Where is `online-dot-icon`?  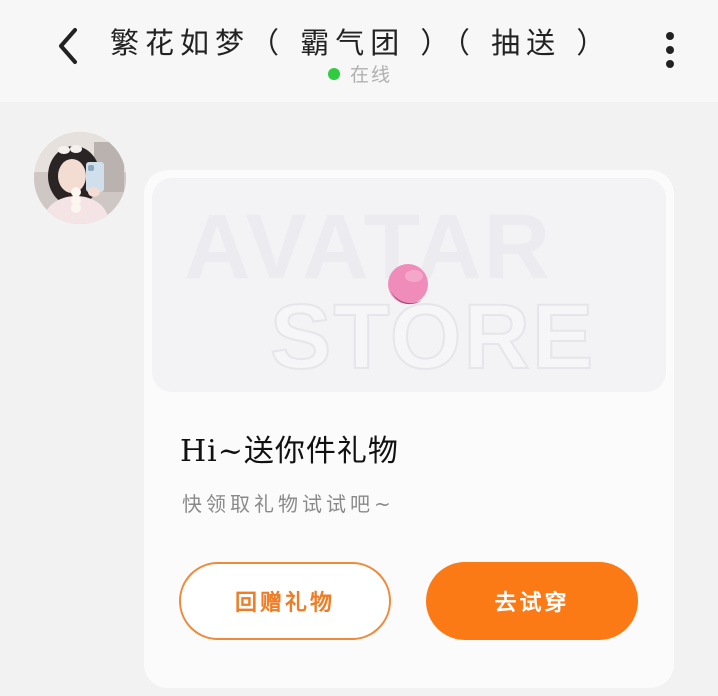 online-dot-icon is located at coordinates (333, 73).